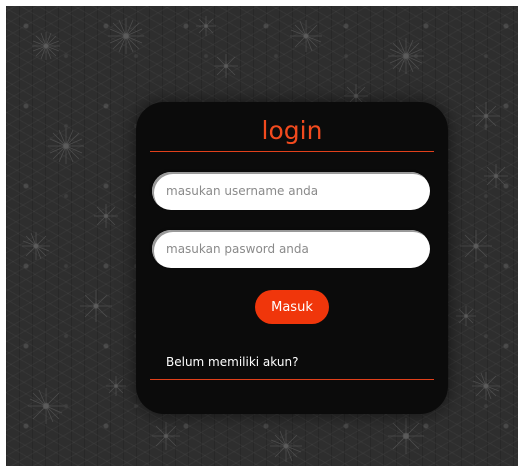 The height and width of the screenshot is (470, 523). I want to click on footer-divider, so click(292, 379).